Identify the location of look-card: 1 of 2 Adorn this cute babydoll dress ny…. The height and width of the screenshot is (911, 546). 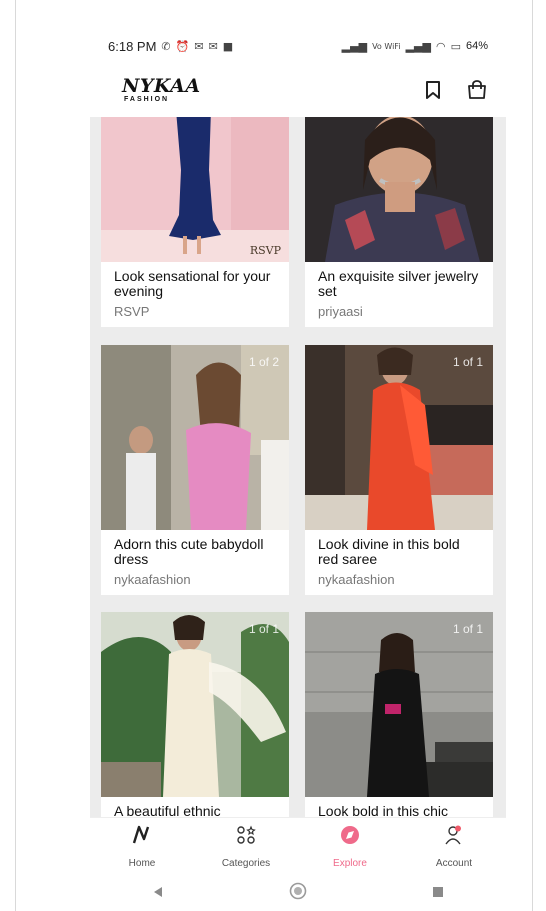
(195, 470).